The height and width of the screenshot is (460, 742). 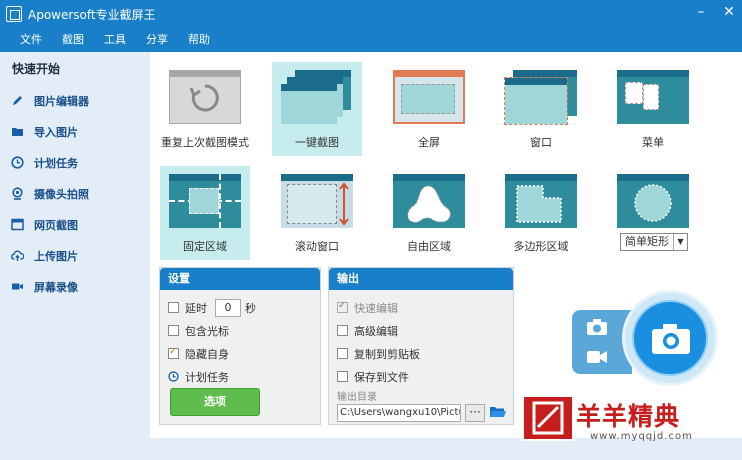 I want to click on one-click-icon, so click(x=317, y=97).